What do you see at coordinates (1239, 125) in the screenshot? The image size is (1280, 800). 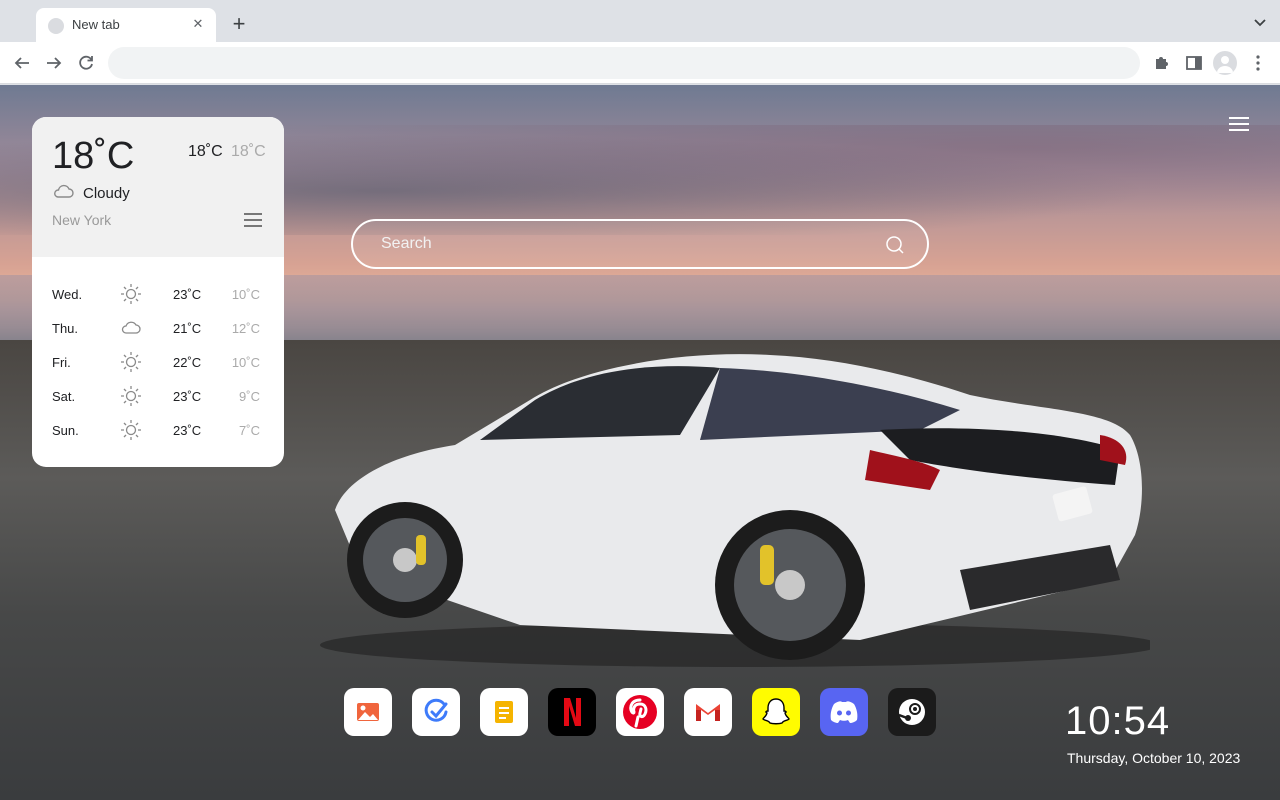 I see `menu-icon` at bounding box center [1239, 125].